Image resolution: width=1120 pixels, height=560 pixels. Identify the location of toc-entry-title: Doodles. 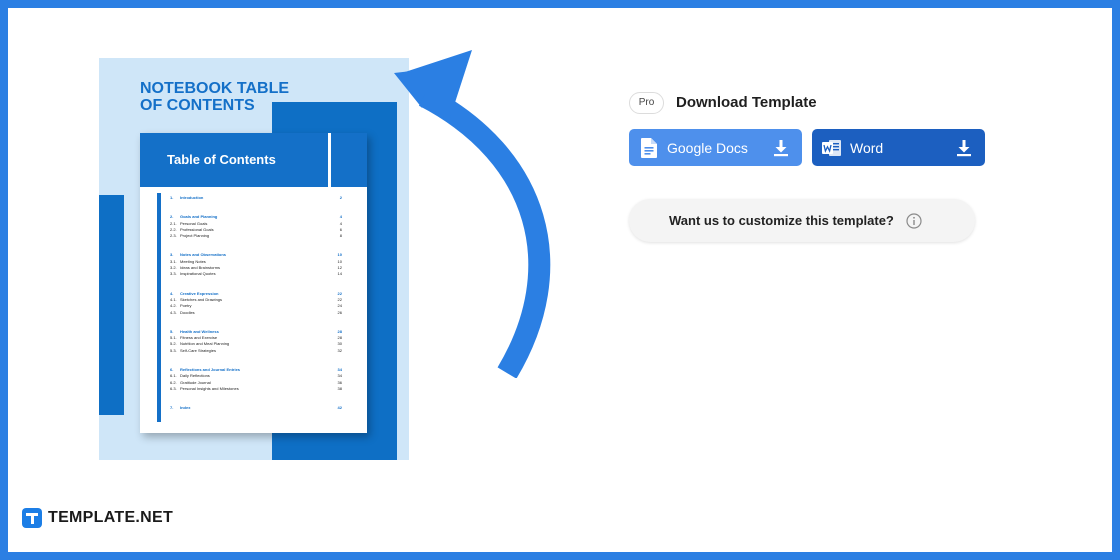
(187, 312).